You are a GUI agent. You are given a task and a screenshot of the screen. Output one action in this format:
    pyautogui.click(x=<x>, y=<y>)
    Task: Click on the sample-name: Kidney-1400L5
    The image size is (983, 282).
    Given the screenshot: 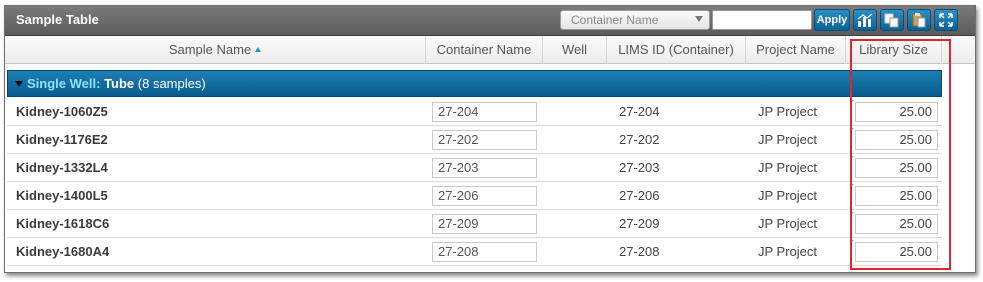 What is the action you would take?
    pyautogui.click(x=62, y=195)
    